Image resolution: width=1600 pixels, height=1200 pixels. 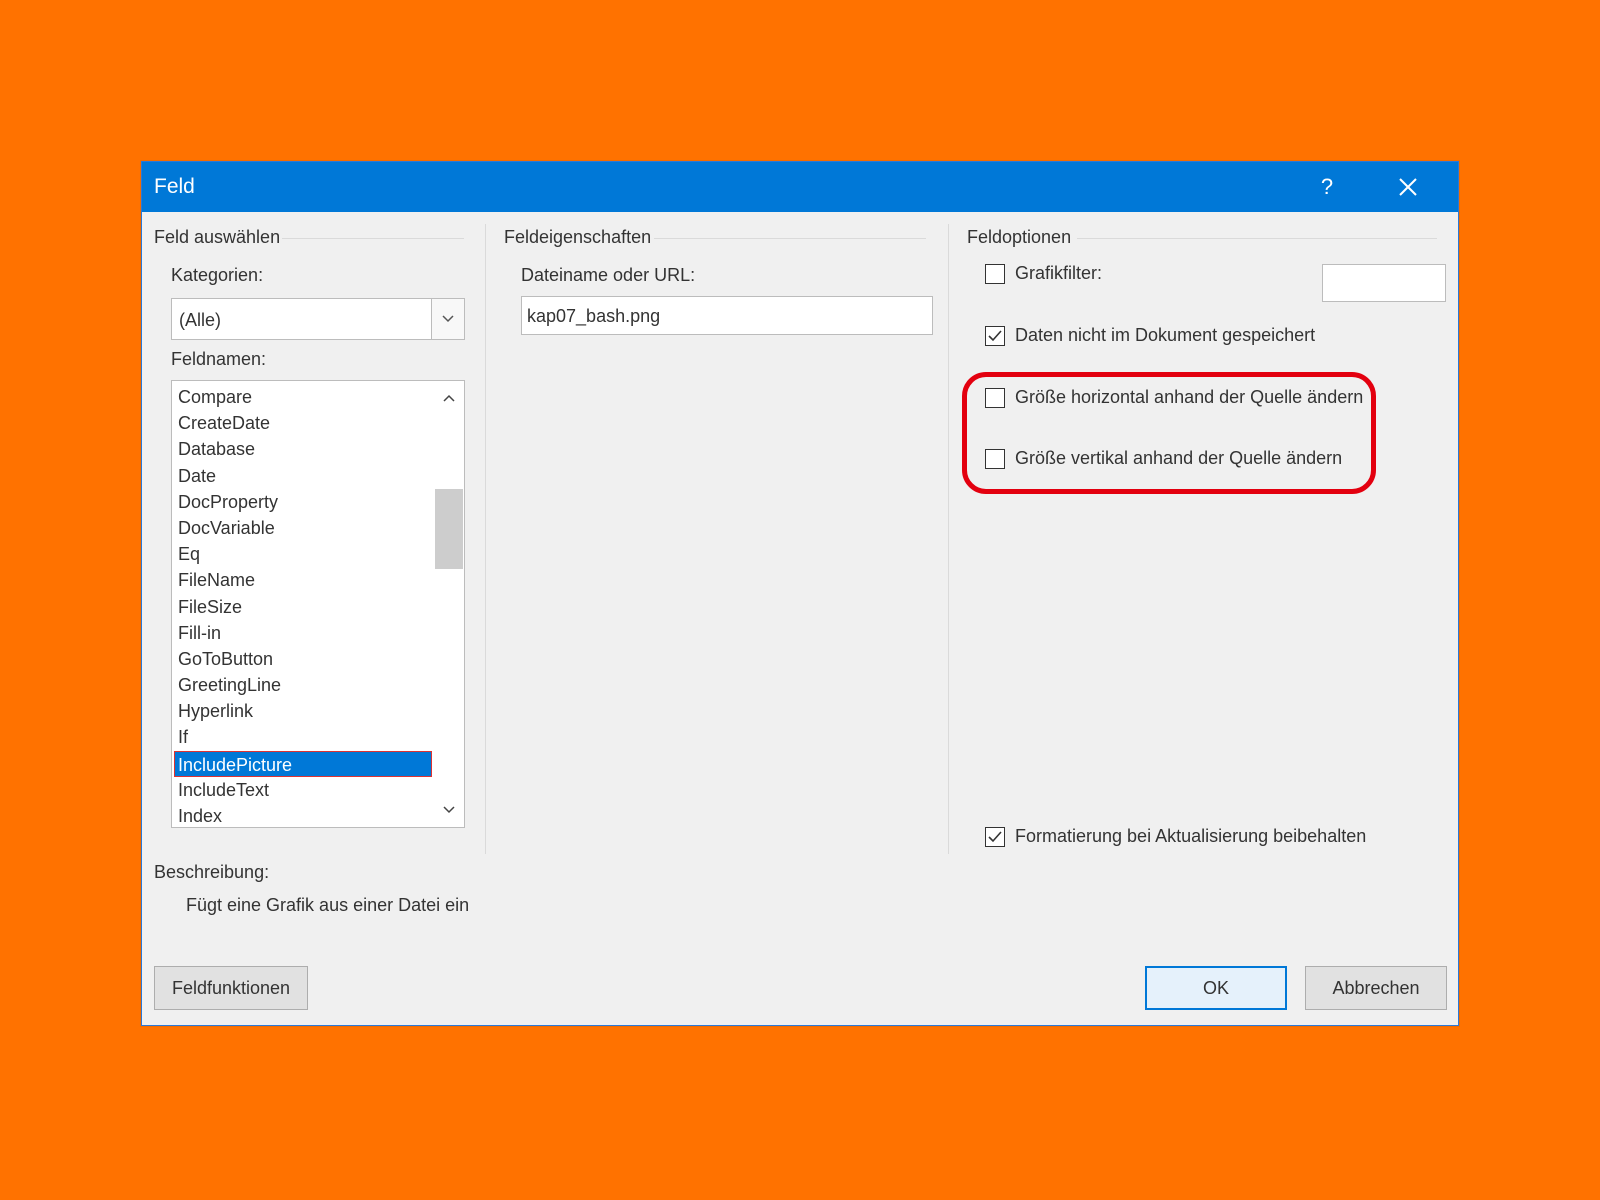 I want to click on not-stored-option: Daten nicht im Dokument gespeichert, so click(x=1150, y=335).